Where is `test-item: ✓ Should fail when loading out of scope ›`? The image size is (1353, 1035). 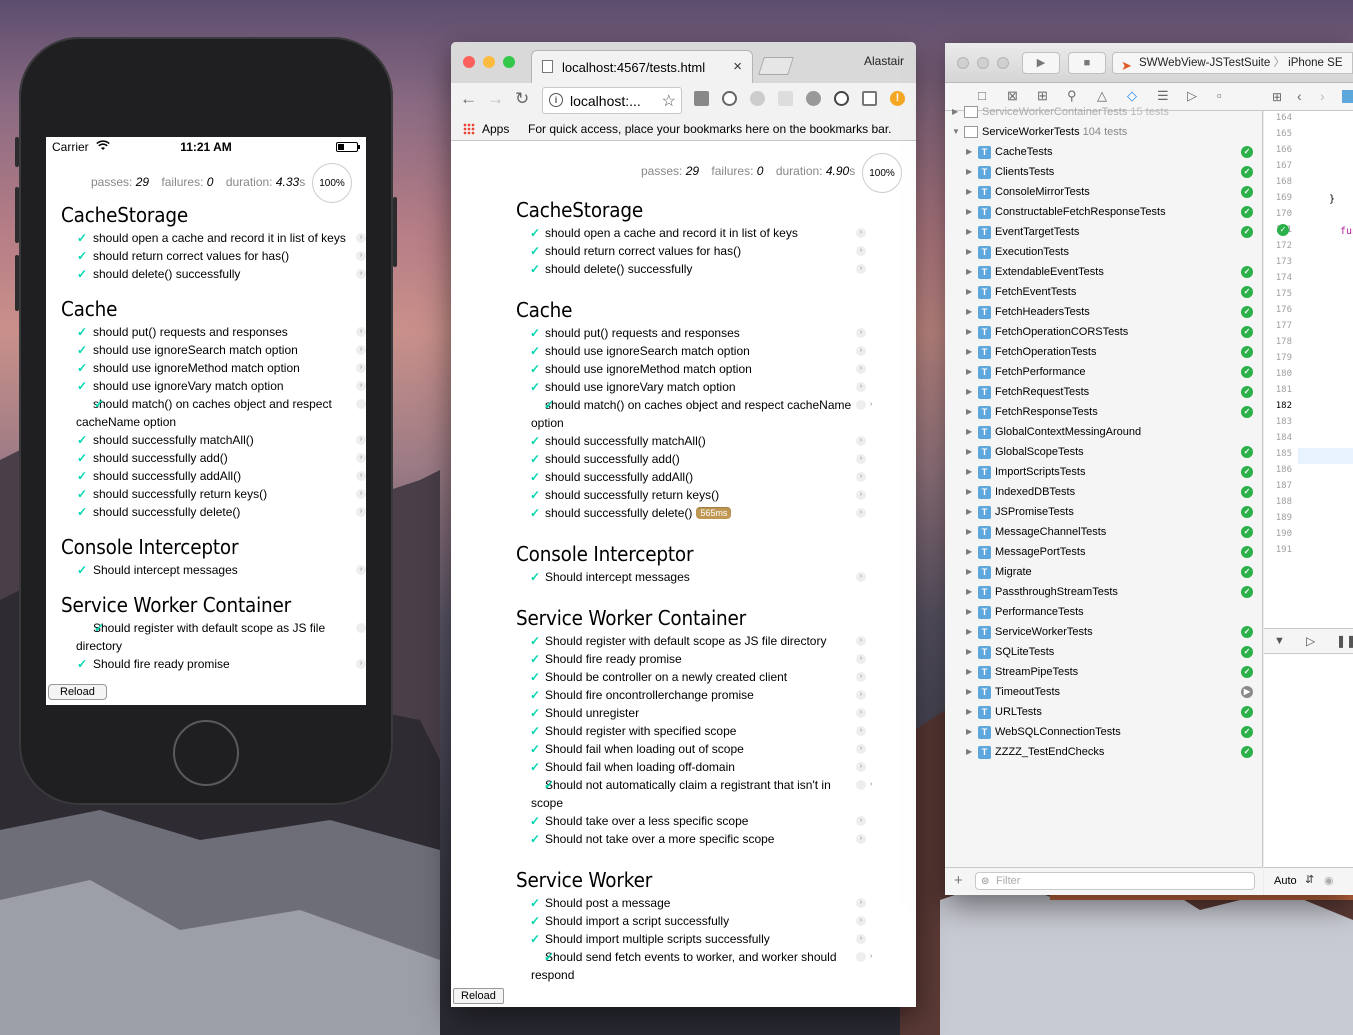
test-item: ✓ Should fail when loading out of scope › is located at coordinates (691, 749).